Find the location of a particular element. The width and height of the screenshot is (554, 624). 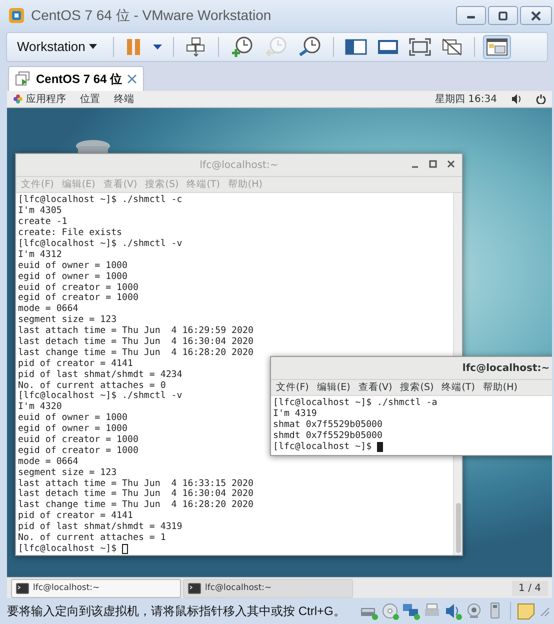

workspace-switcher: 1 / 4 is located at coordinates (530, 588).